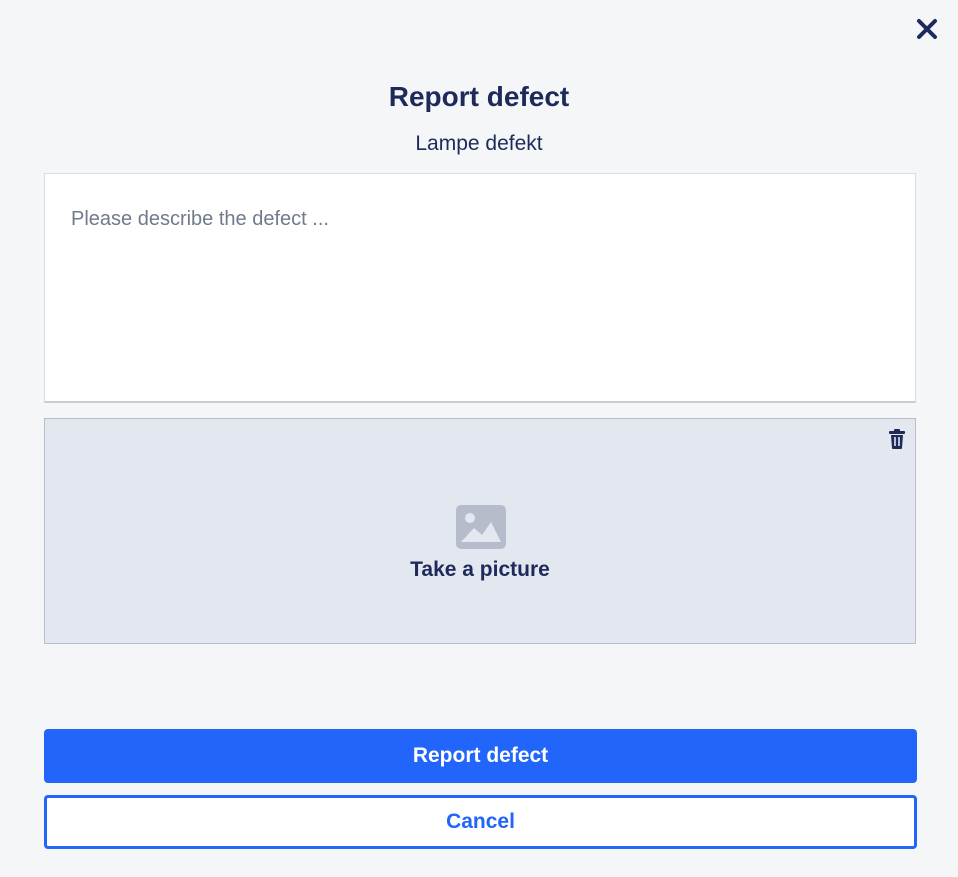  I want to click on cancel-button: Cancel, so click(480, 822).